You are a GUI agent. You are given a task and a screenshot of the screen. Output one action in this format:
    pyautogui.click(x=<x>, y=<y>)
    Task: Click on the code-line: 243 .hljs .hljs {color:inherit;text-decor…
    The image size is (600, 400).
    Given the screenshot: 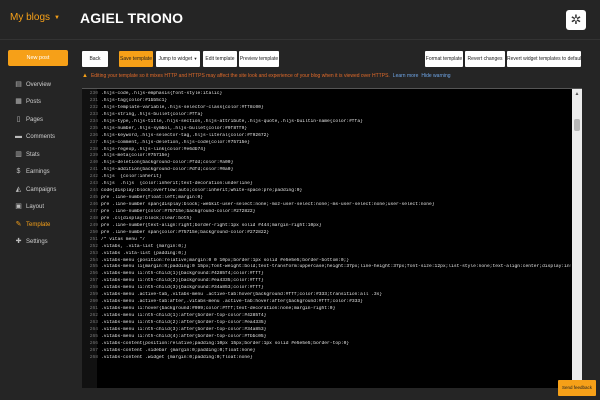 What is the action you would take?
    pyautogui.click(x=328, y=184)
    